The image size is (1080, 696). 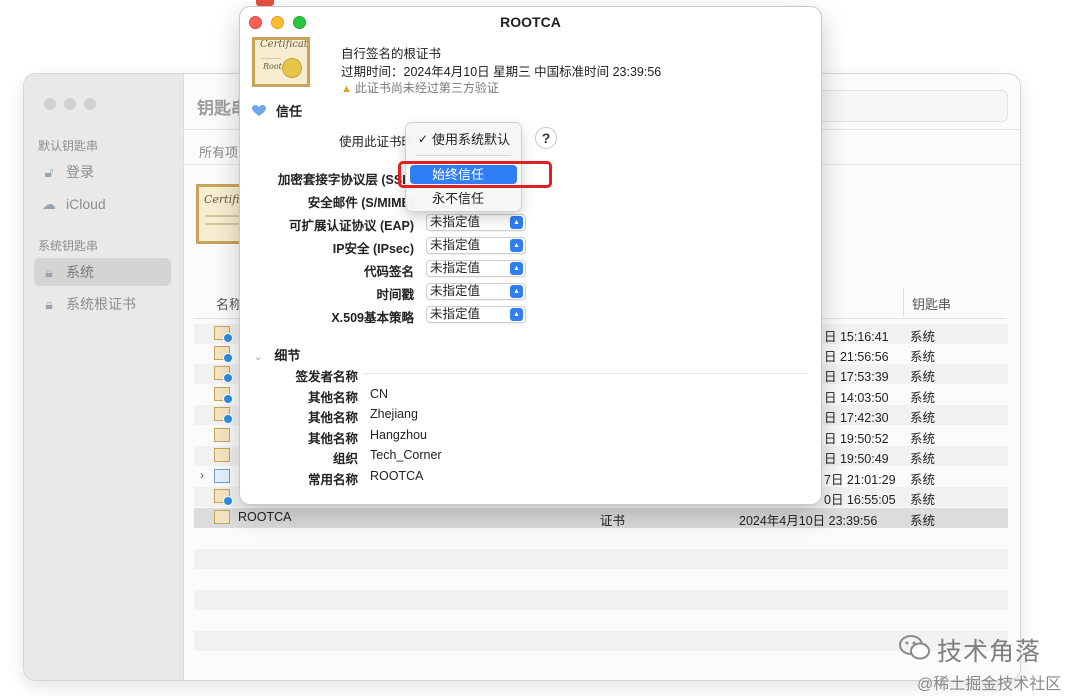 I want to click on sheet-title: ROOTCA, so click(x=530, y=22).